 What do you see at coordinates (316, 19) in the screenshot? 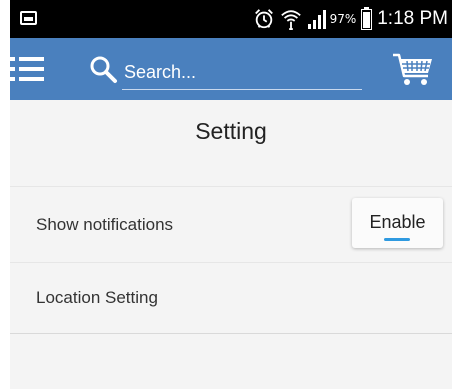
I see `signal-icon` at bounding box center [316, 19].